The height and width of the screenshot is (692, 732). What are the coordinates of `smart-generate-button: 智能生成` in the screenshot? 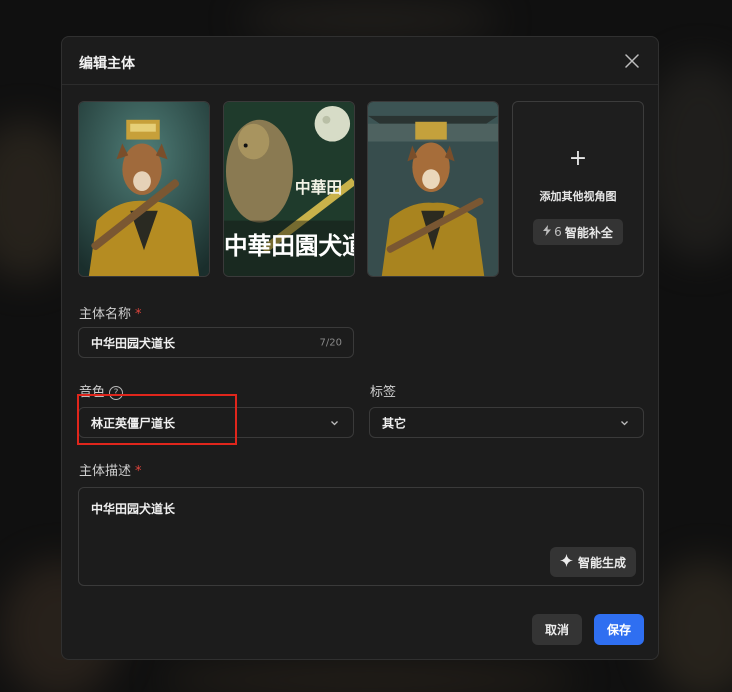 It's located at (593, 562).